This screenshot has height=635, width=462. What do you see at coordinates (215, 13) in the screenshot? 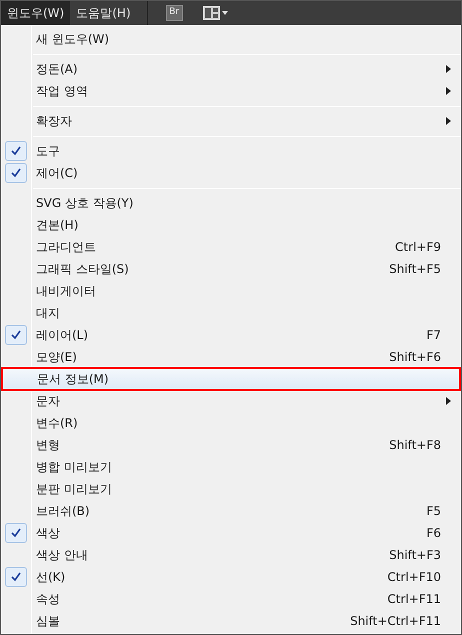
I see `layout-dropdown-icon` at bounding box center [215, 13].